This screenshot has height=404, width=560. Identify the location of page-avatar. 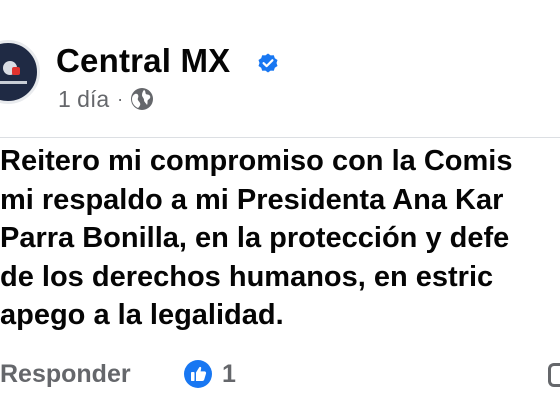
(20, 72).